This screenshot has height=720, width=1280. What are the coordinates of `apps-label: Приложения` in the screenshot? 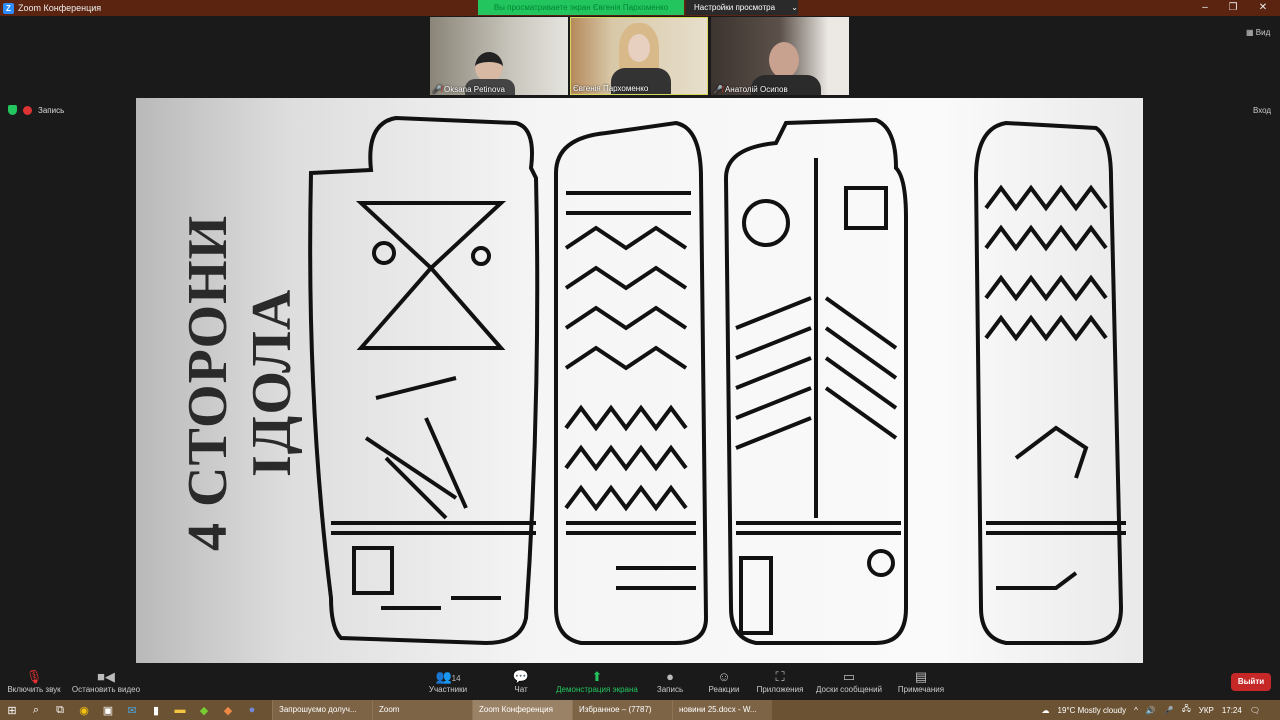 It's located at (780, 689).